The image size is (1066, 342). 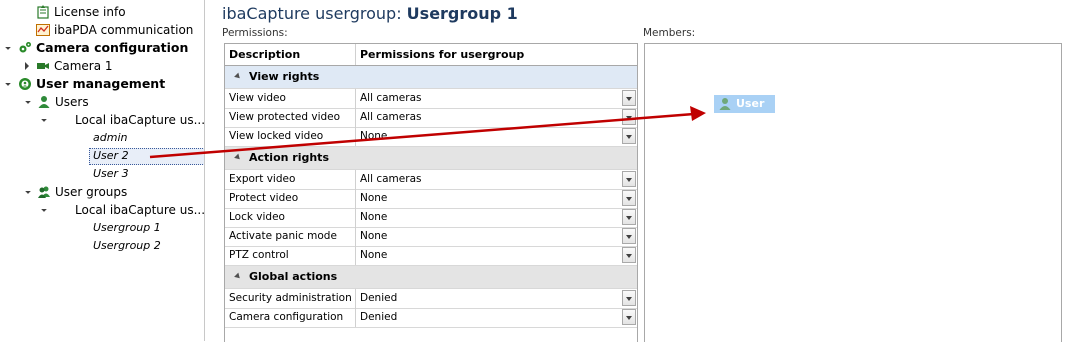 What do you see at coordinates (431, 158) in the screenshot?
I see `group-header-action-rights: Action rights` at bounding box center [431, 158].